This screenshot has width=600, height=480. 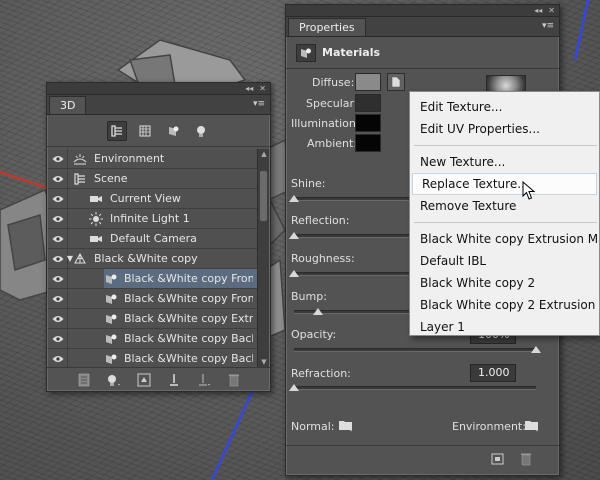 What do you see at coordinates (504, 283) in the screenshot?
I see `menu-item: Black White copy 2` at bounding box center [504, 283].